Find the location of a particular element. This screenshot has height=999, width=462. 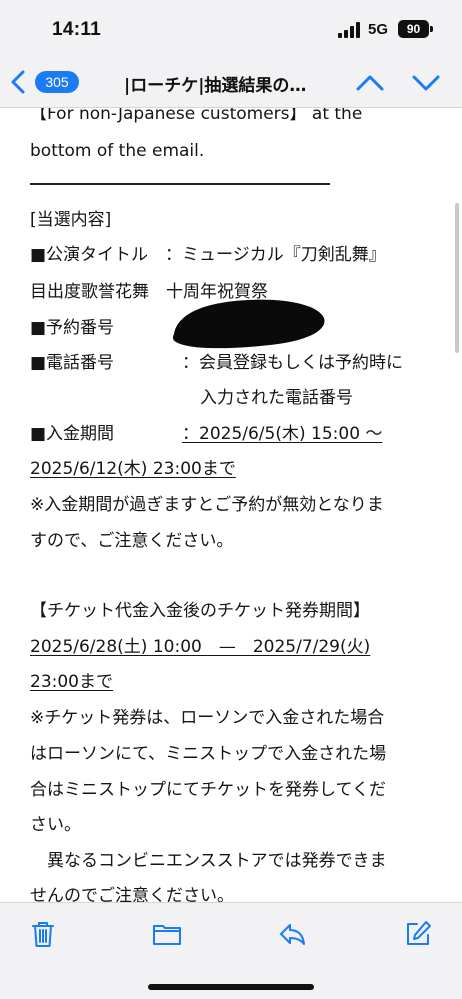

home-indicator is located at coordinates (231, 987).